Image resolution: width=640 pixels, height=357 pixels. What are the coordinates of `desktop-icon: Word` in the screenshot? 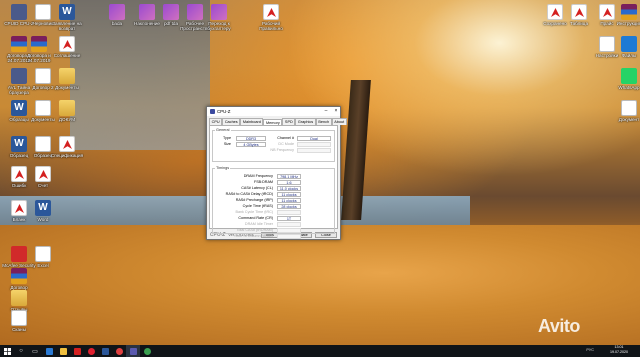 It's located at (43, 213).